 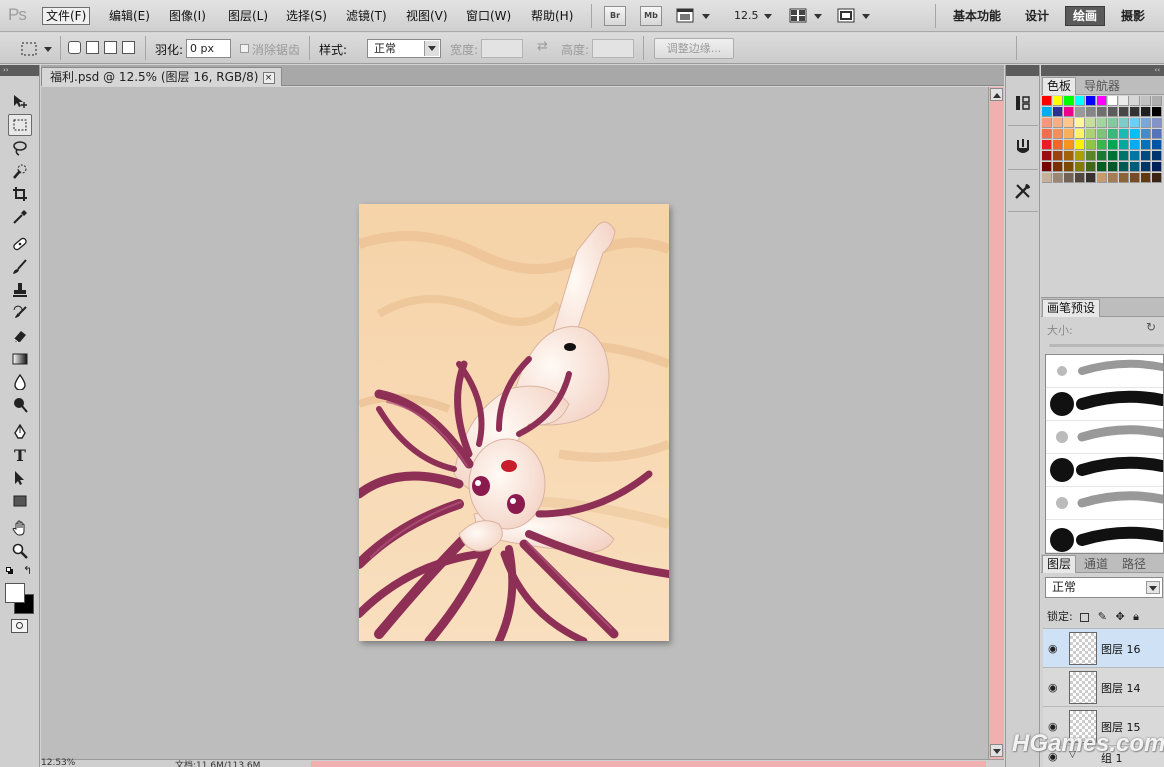 What do you see at coordinates (58, 762) in the screenshot?
I see `status-zoom: 12.53%` at bounding box center [58, 762].